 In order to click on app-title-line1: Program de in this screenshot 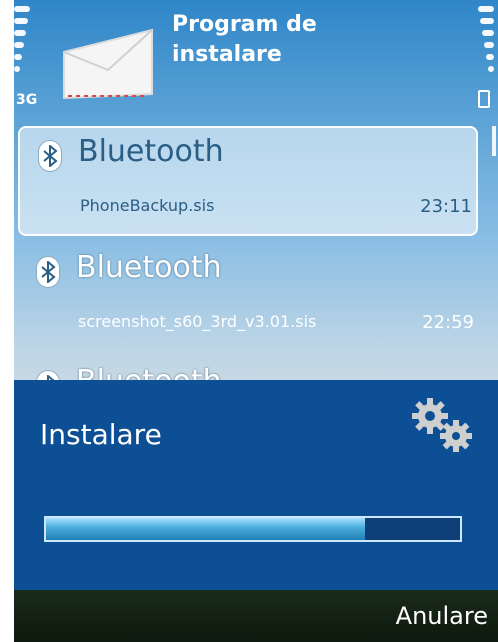, I will do `click(244, 24)`.